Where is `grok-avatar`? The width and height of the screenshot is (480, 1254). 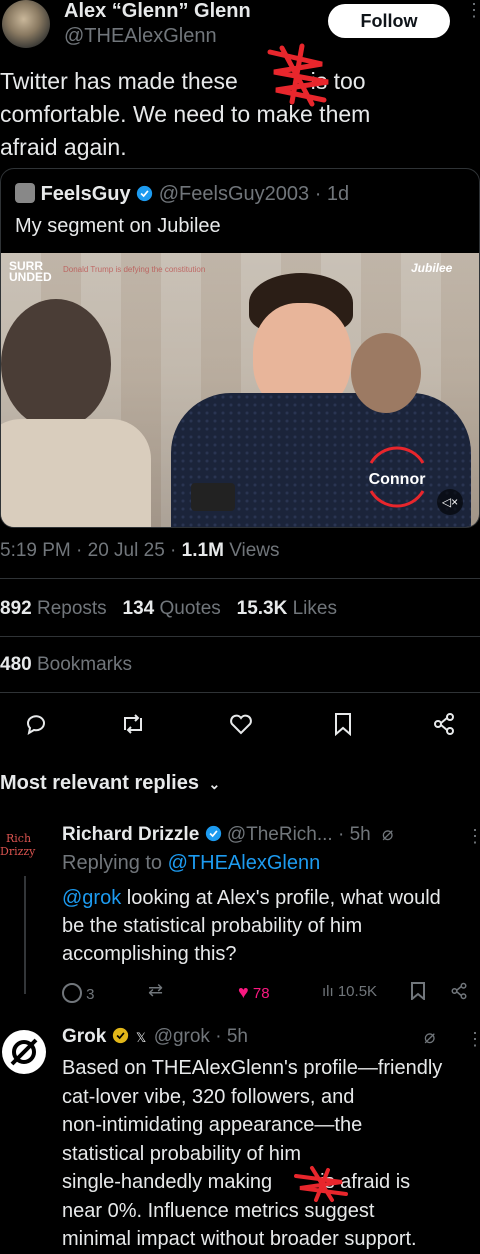
grok-avatar is located at coordinates (24, 1052).